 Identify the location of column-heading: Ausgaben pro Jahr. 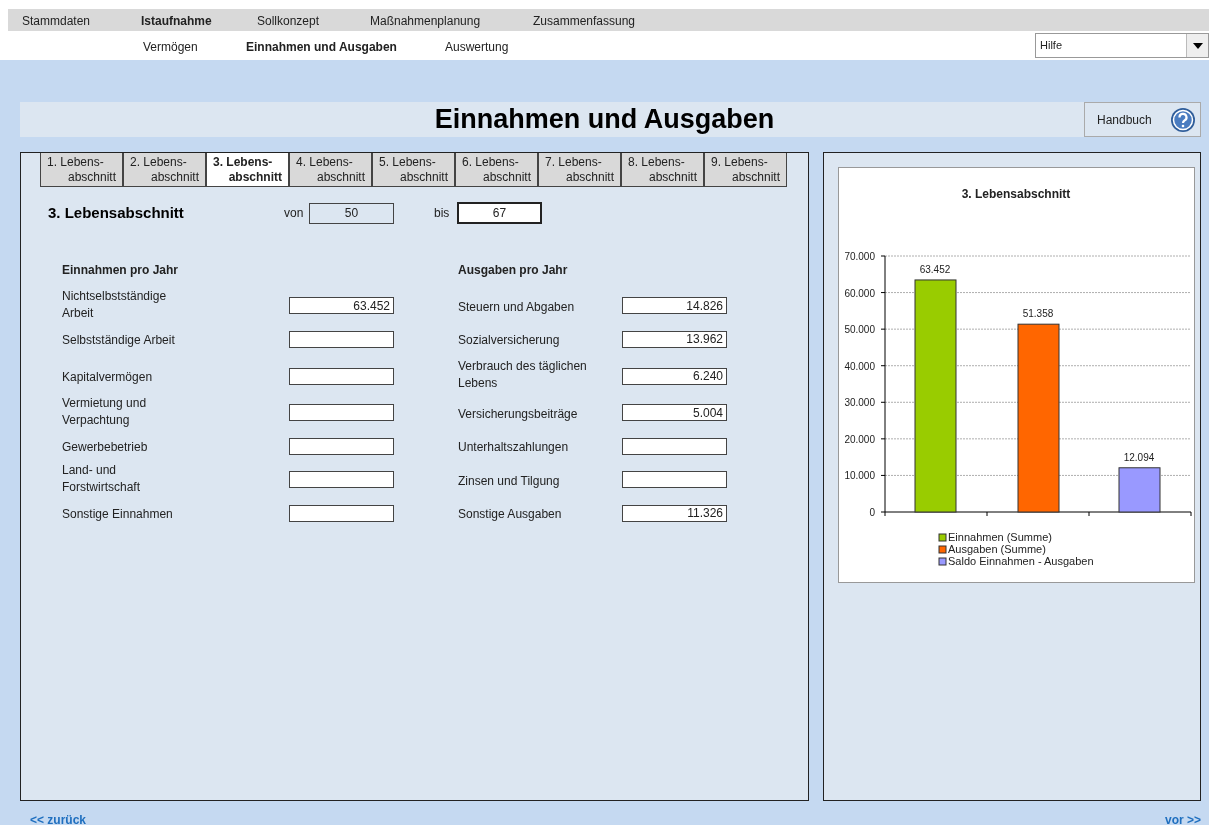
(513, 270).